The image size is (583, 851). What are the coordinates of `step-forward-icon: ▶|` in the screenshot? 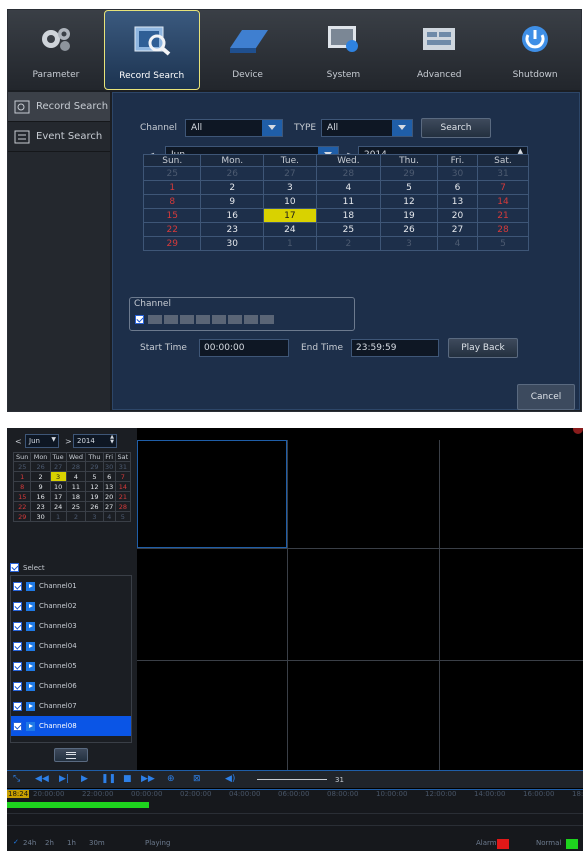 It's located at (64, 779).